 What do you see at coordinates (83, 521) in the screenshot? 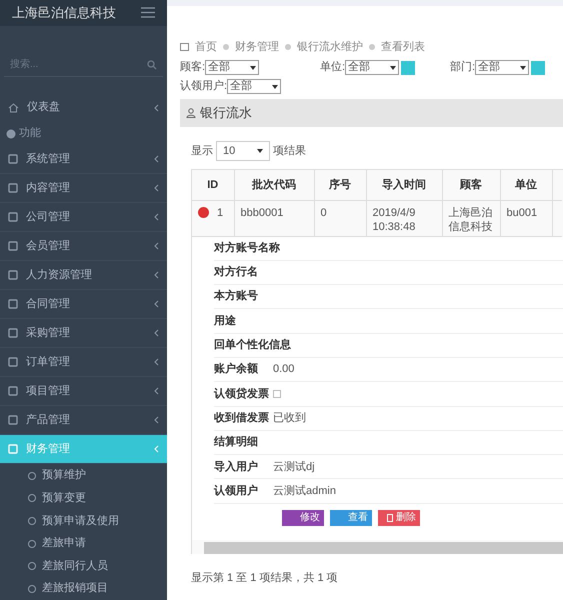
I see `submenu-item: 预算申请及使用` at bounding box center [83, 521].